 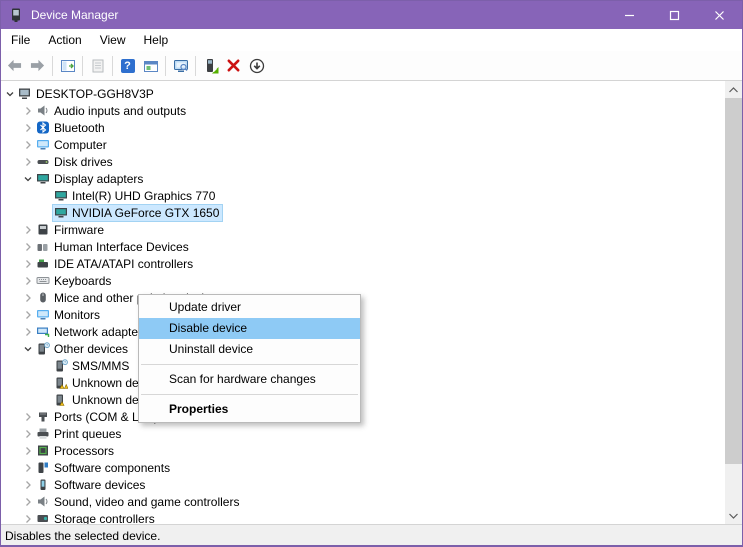 I want to click on tree-row-nvidia-gpu: NVIDIA GeForce GTX 1650, so click(x=371, y=212).